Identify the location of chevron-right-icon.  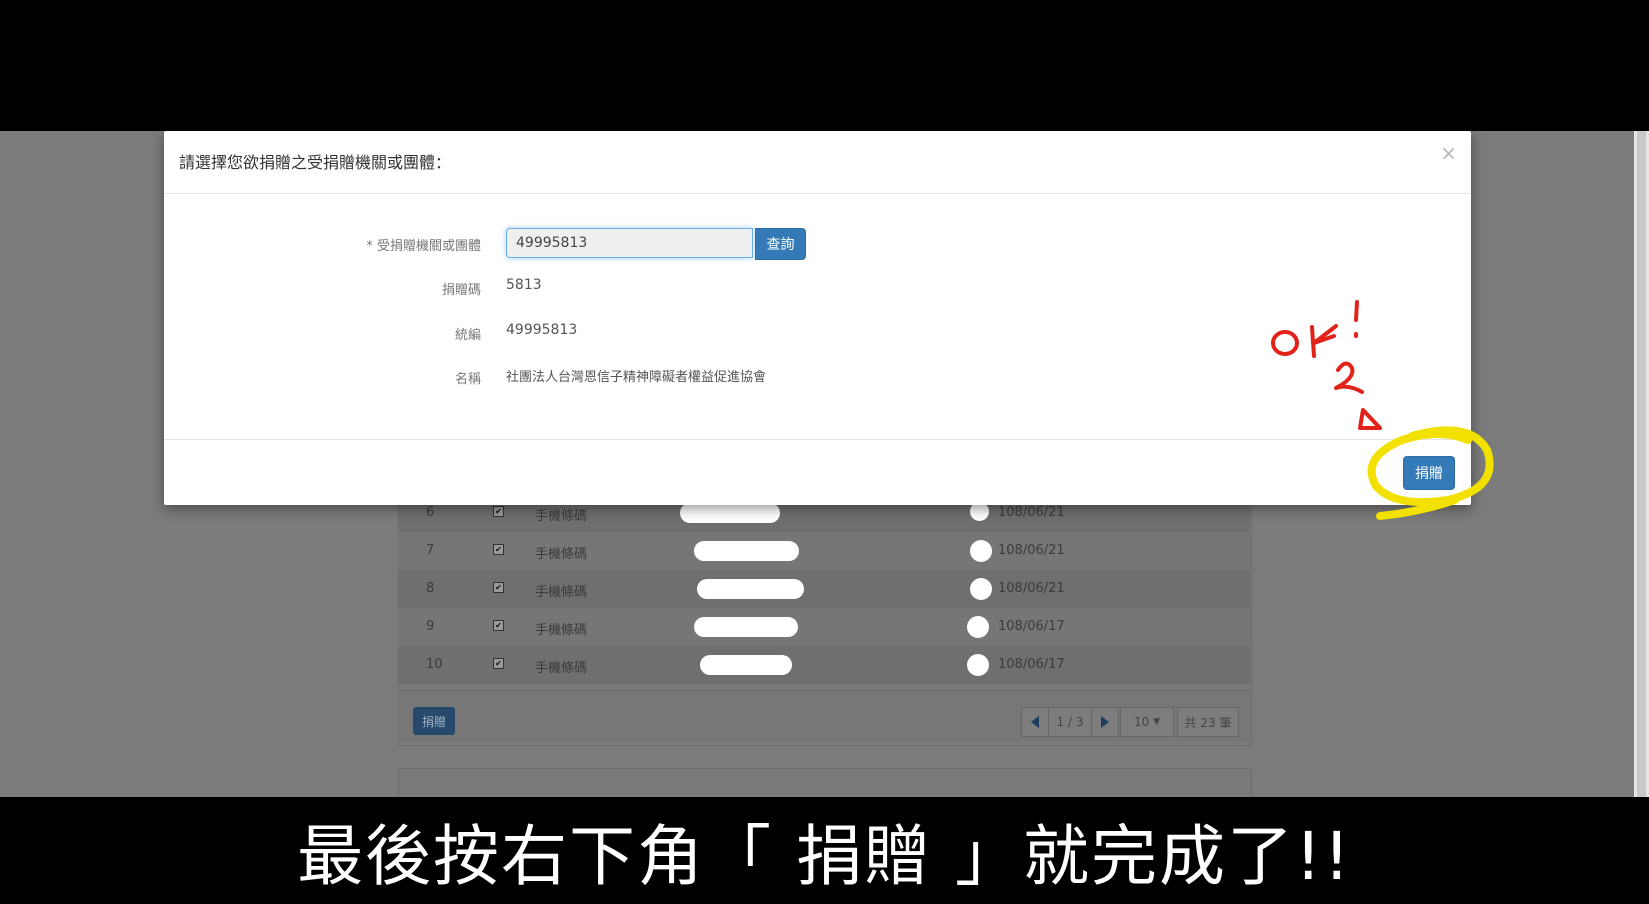
(1105, 722).